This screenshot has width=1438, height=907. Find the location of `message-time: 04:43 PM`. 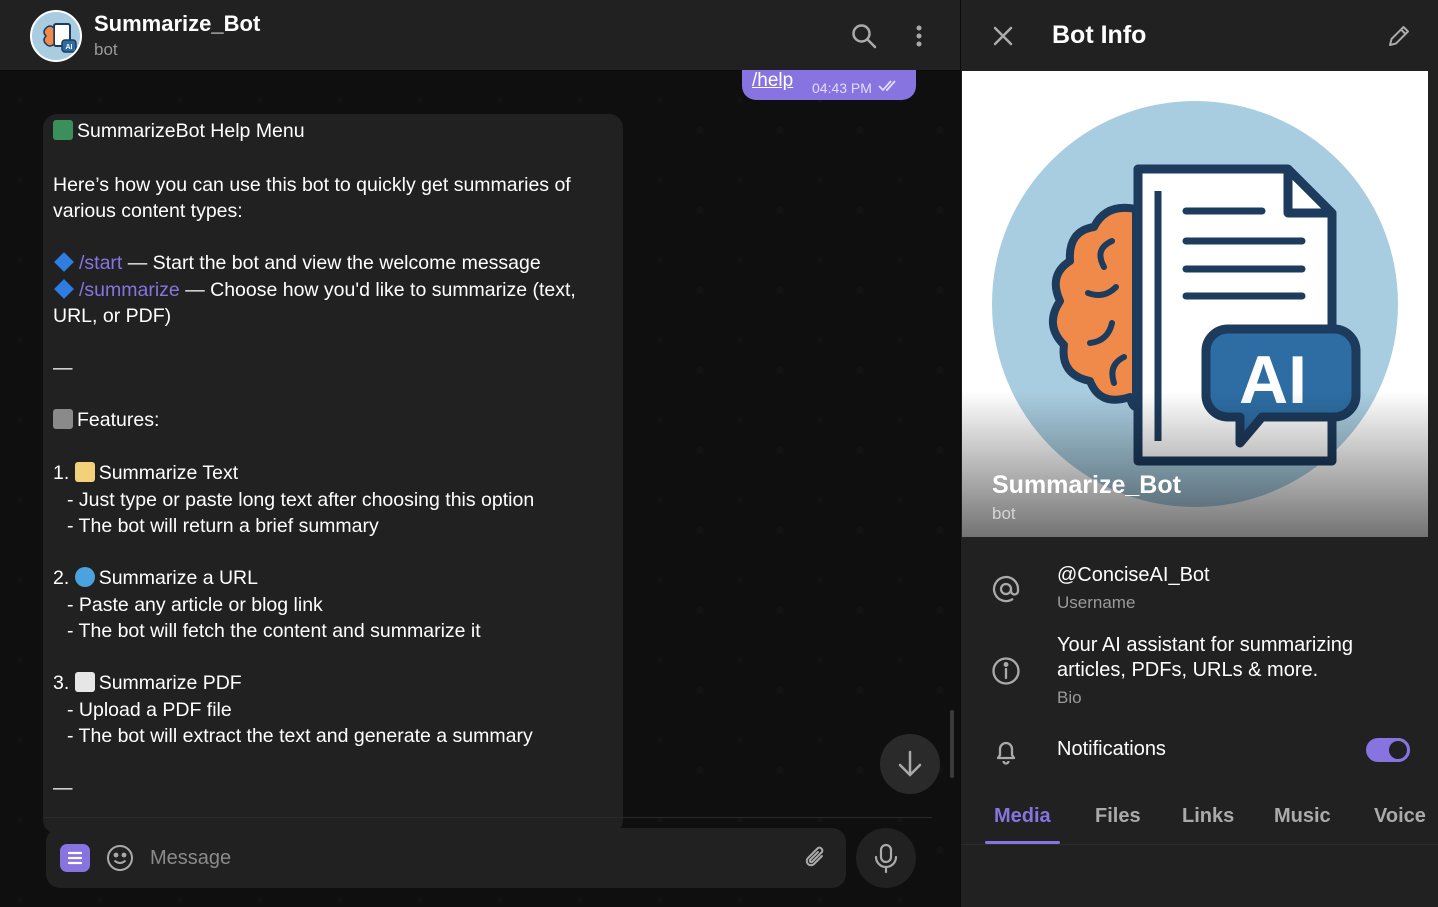

message-time: 04:43 PM is located at coordinates (842, 88).